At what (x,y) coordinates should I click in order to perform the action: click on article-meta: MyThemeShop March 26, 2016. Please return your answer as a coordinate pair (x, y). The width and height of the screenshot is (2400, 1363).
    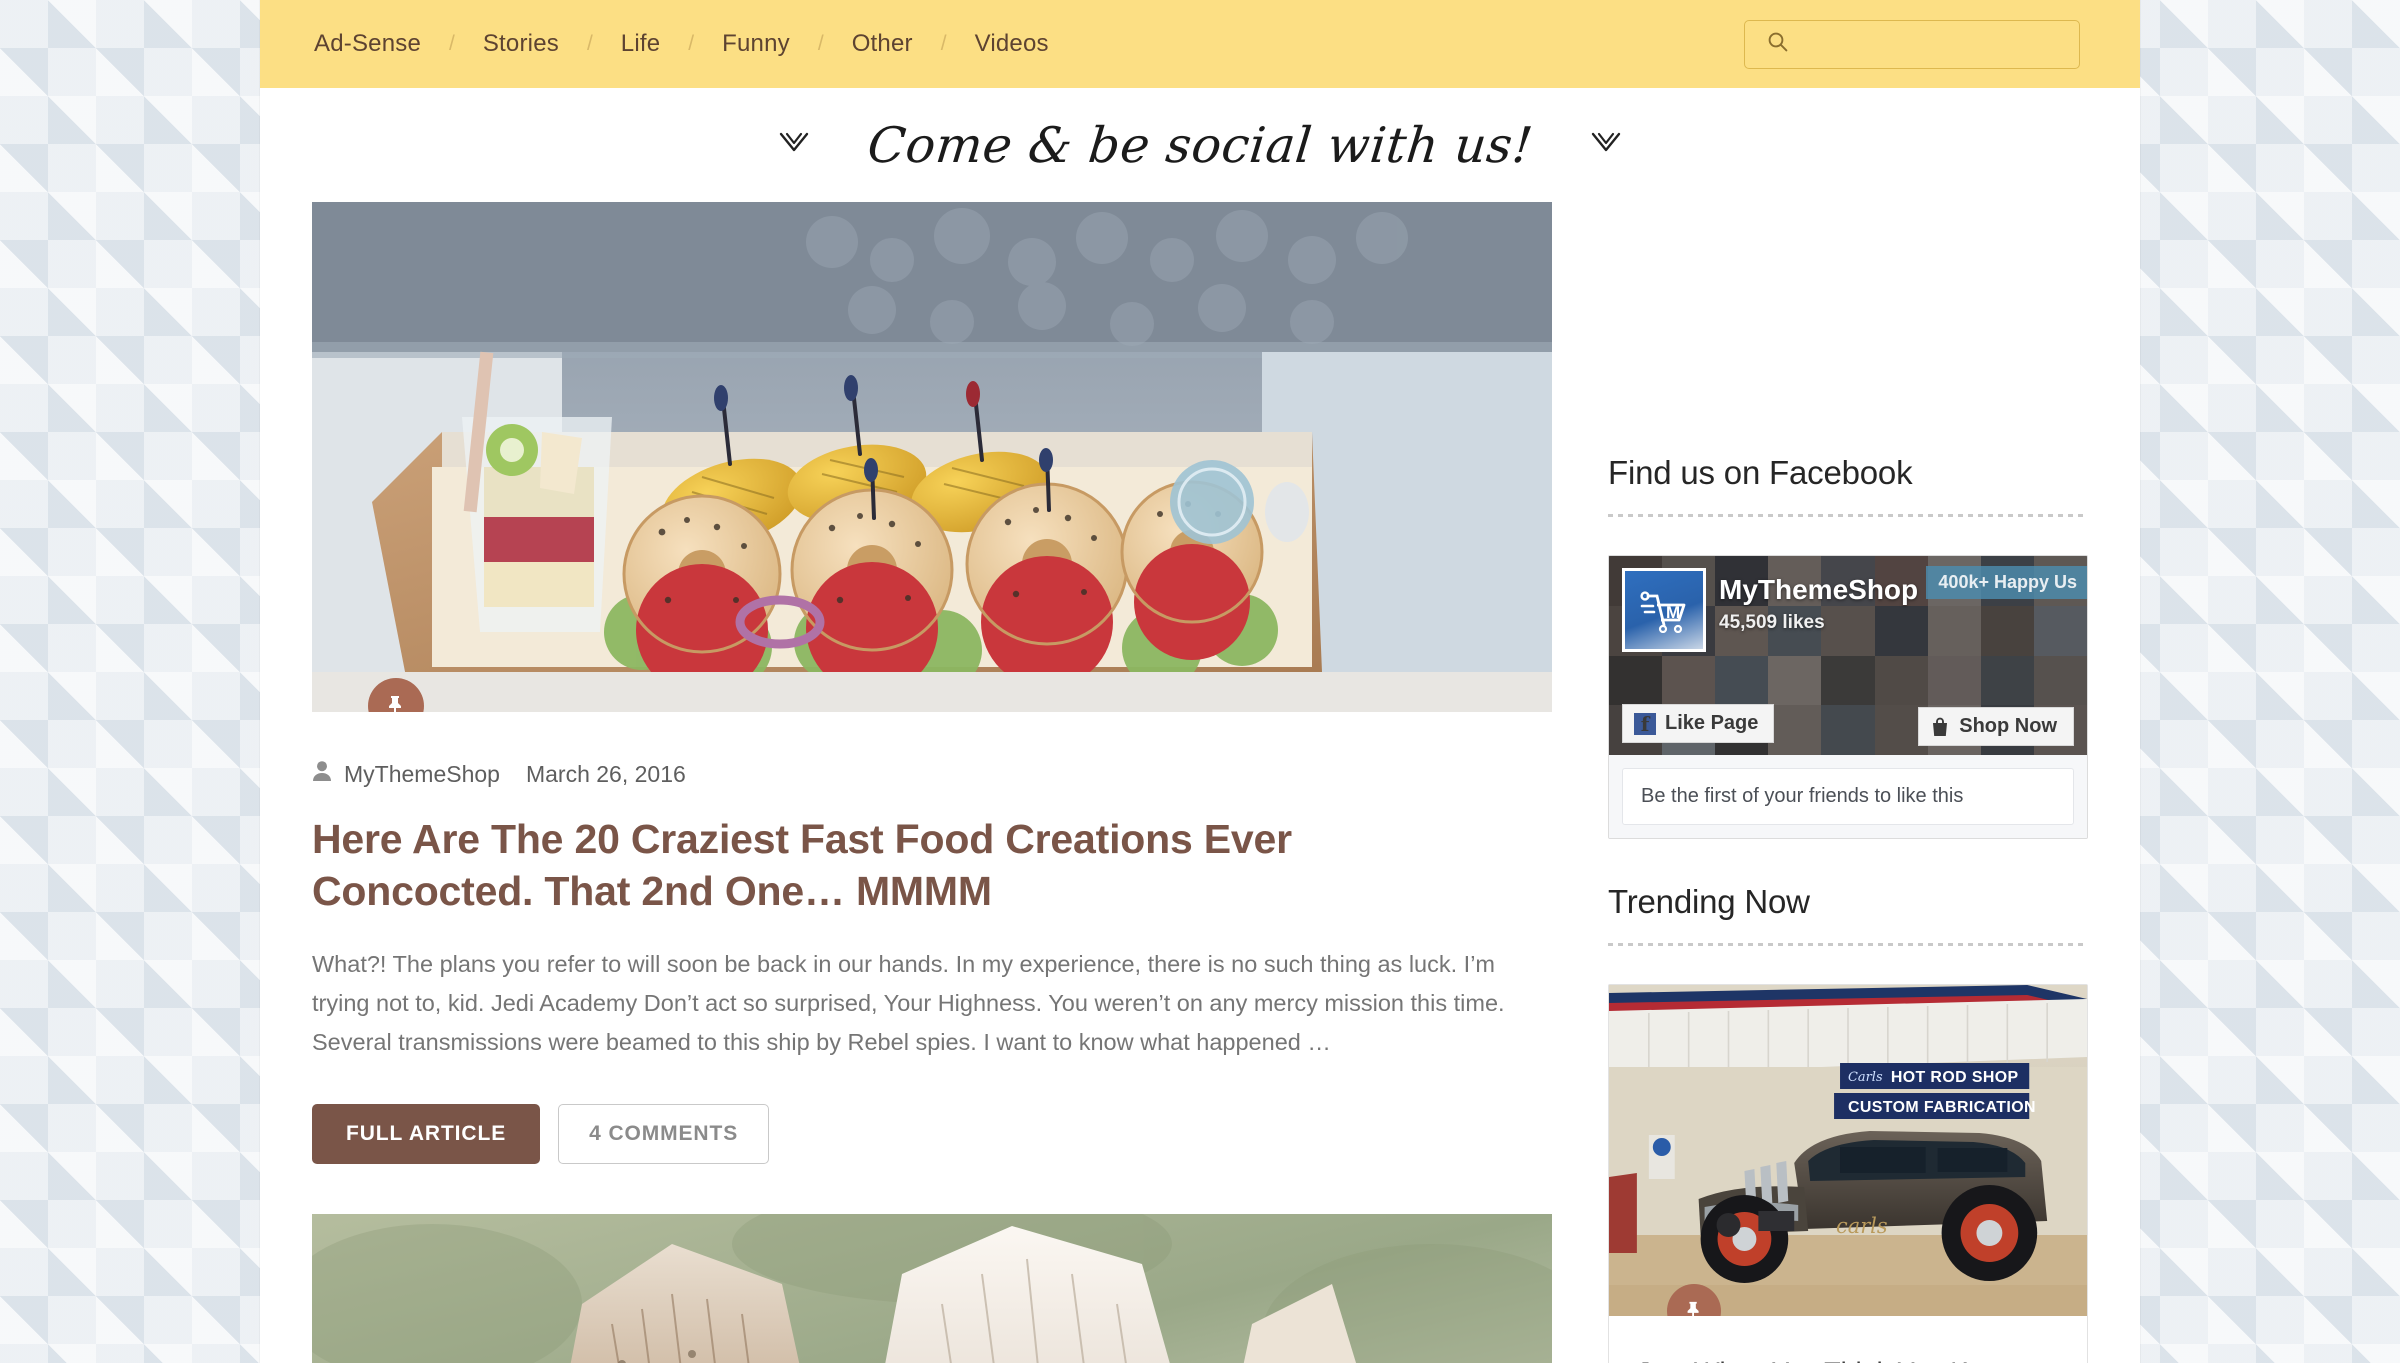
    Looking at the image, I should click on (932, 774).